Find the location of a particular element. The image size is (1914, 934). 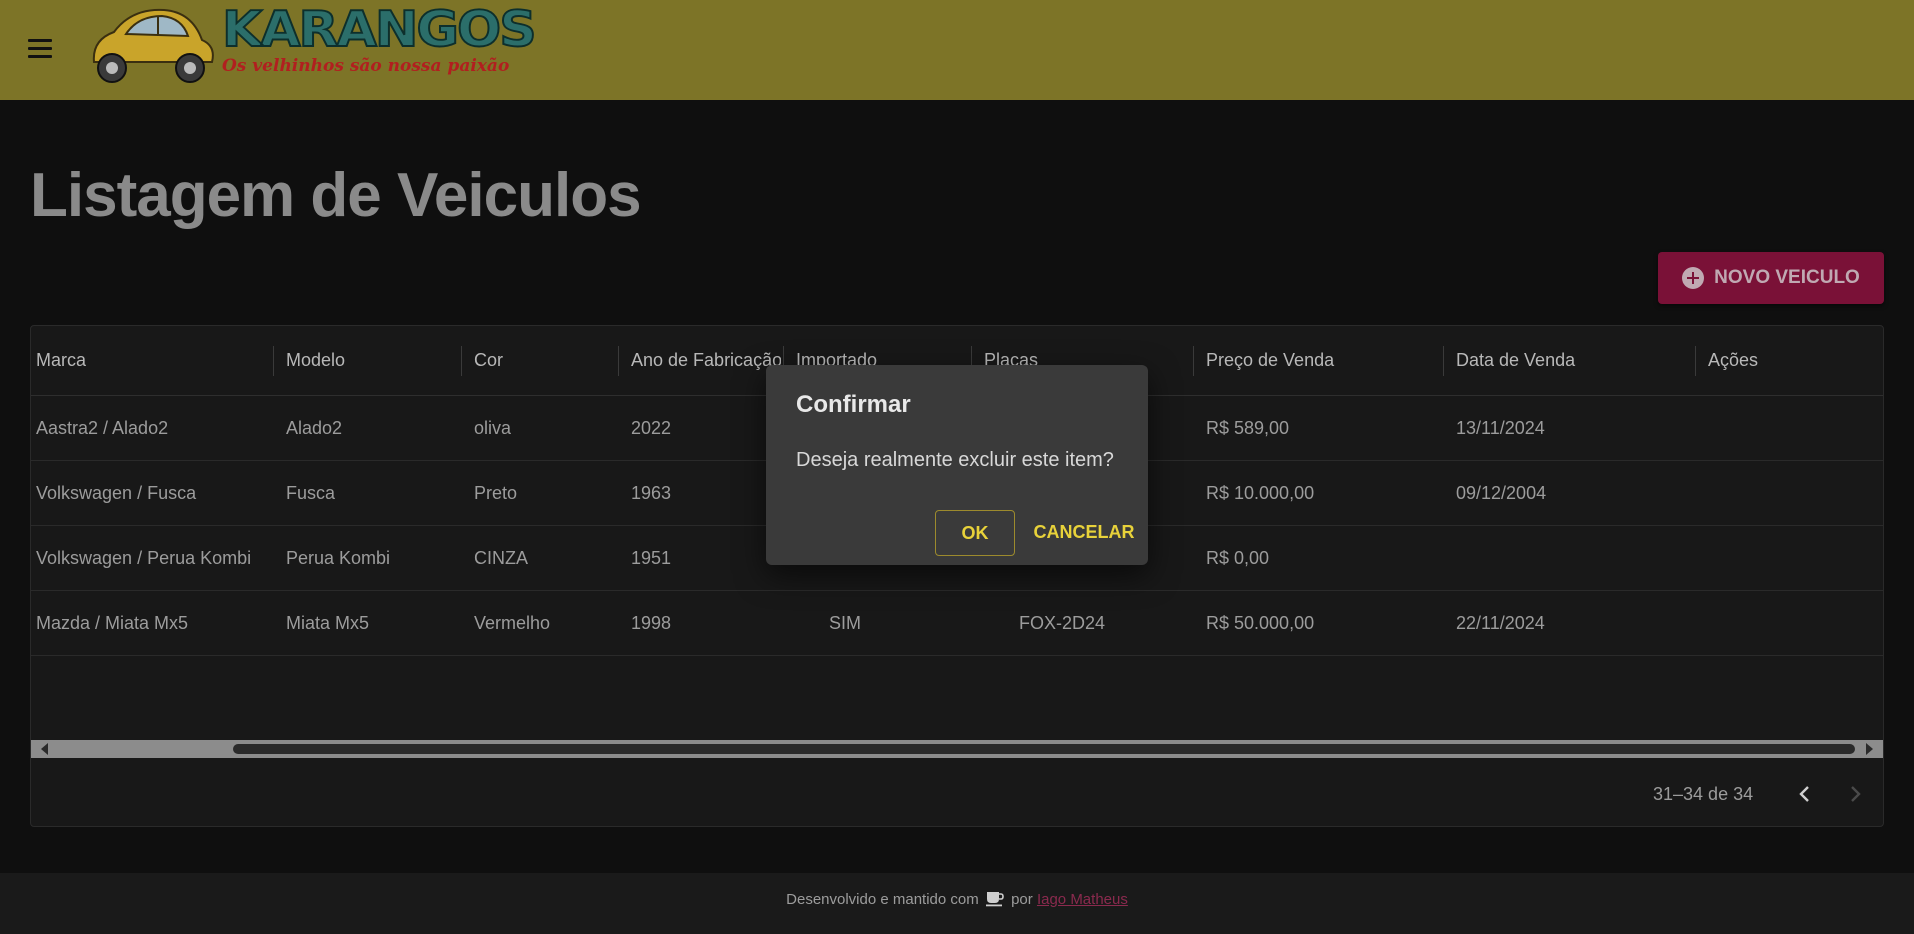

cancel-button: CANCELAR is located at coordinates (1084, 532).